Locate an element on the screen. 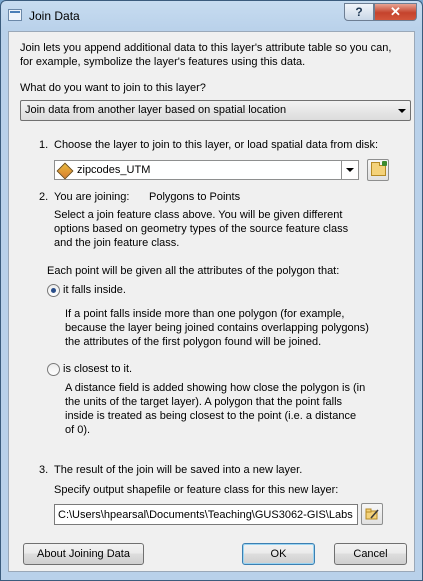 This screenshot has height=581, width=423. folder-edit-icon is located at coordinates (372, 514).